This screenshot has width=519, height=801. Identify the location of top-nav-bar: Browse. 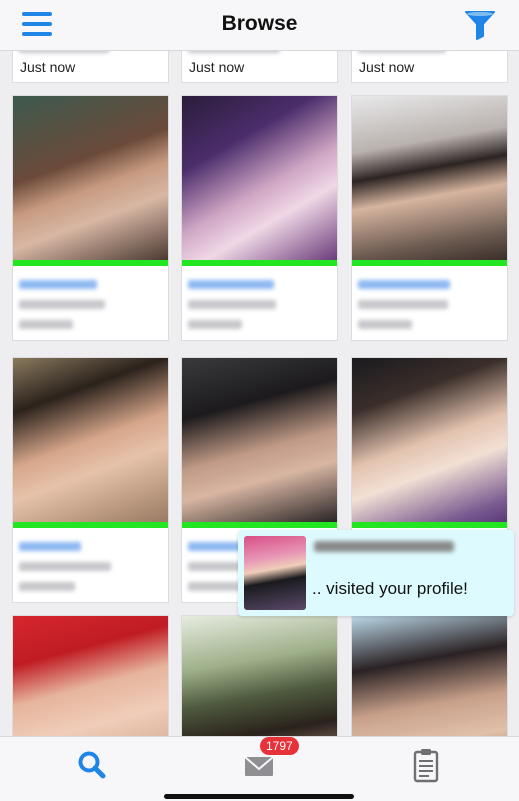
(259, 25).